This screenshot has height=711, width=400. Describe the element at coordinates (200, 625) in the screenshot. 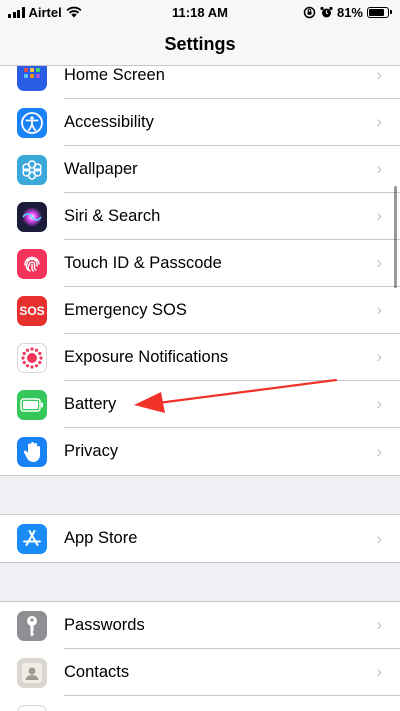

I see `settings-row-passwords: Passwords ›` at that location.